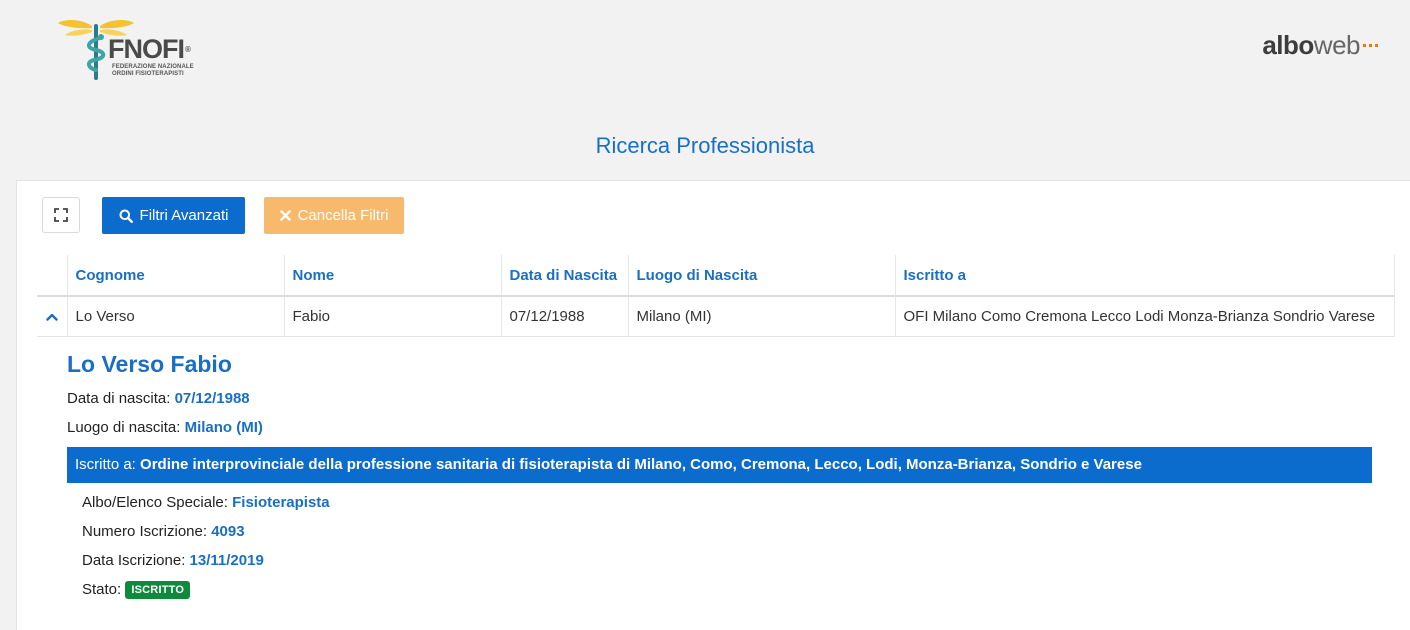  I want to click on expand-button, so click(61, 215).